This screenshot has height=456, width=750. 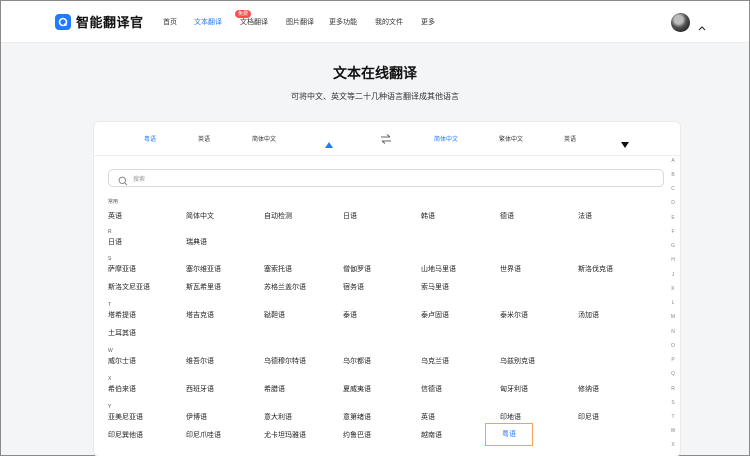 What do you see at coordinates (357, 389) in the screenshot?
I see `lang-option: 夏威夷语` at bounding box center [357, 389].